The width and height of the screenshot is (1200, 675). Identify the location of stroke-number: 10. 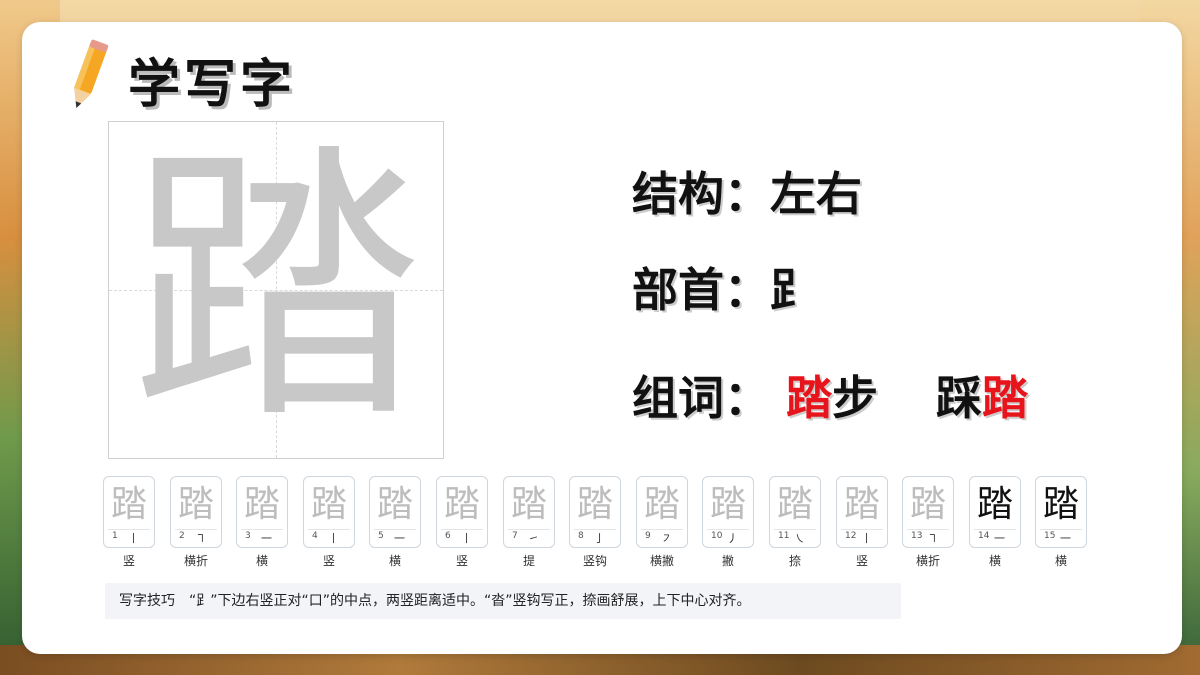
(717, 536).